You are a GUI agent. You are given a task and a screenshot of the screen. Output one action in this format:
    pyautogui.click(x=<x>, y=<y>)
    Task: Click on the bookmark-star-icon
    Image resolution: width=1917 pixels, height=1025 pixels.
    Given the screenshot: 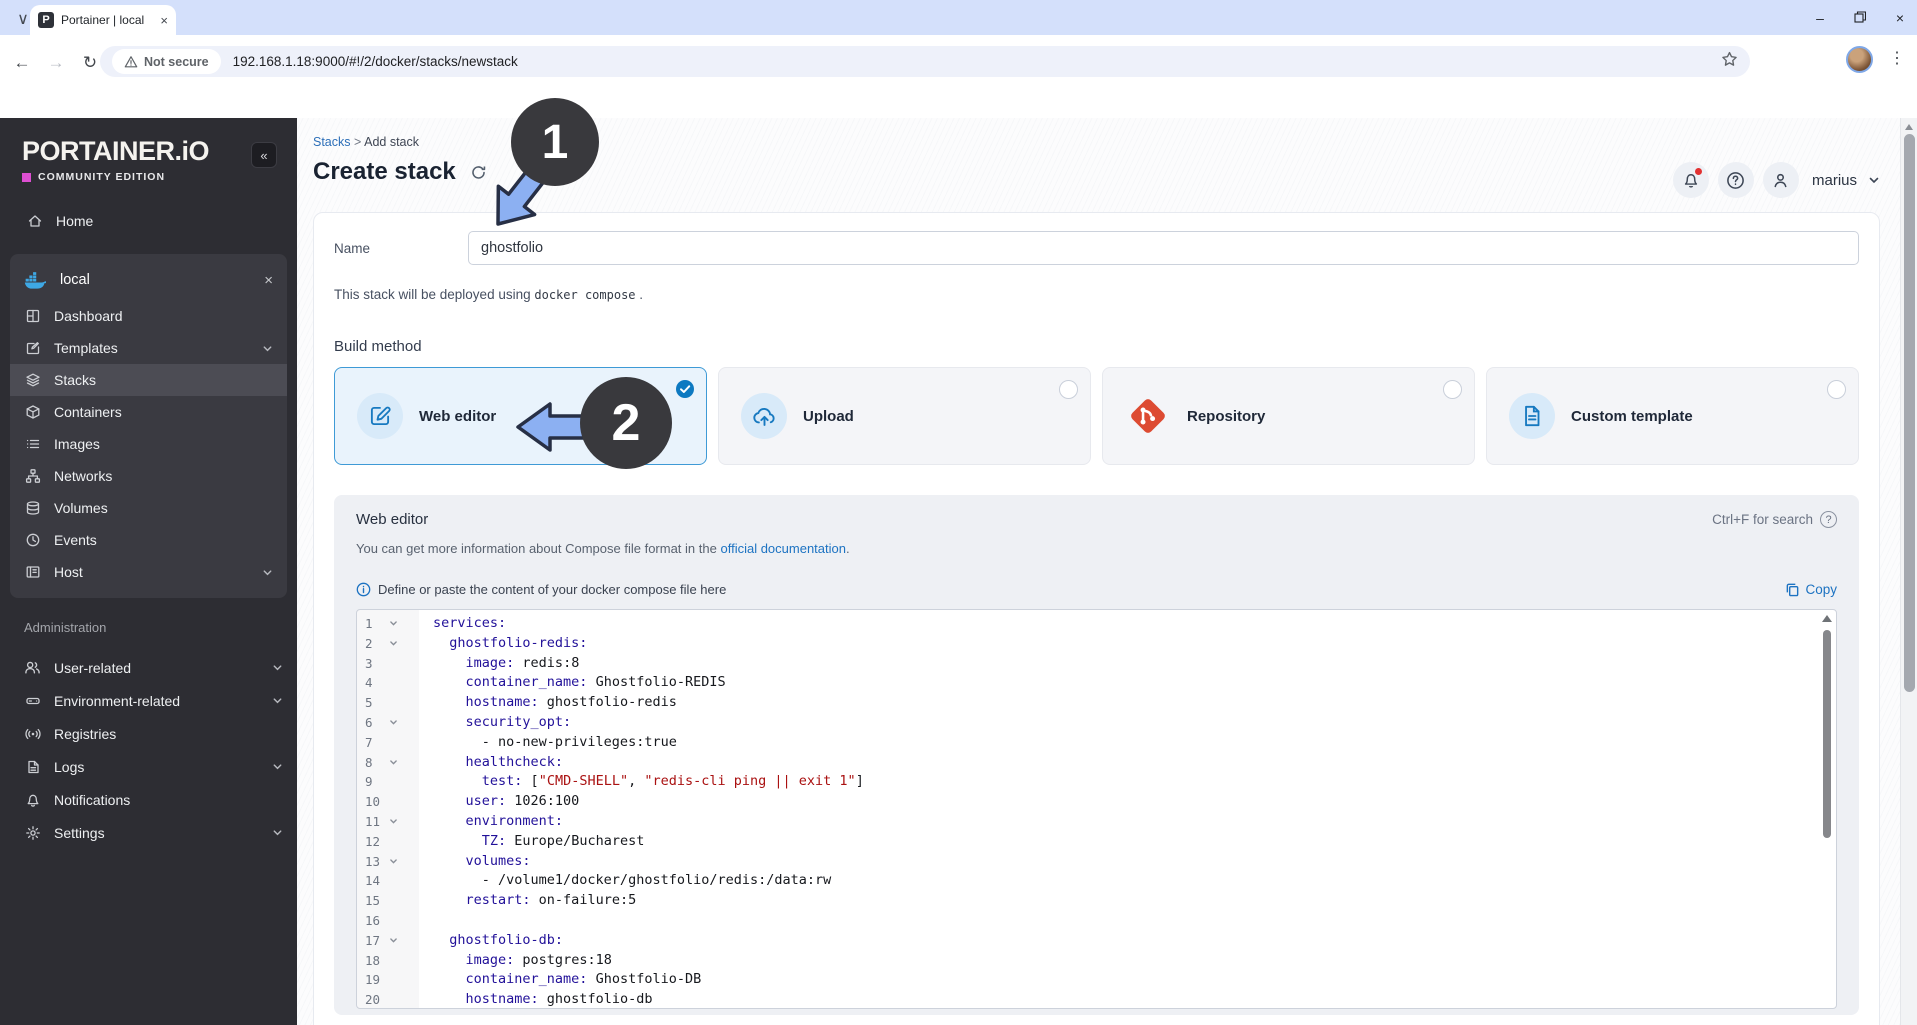 What is the action you would take?
    pyautogui.click(x=1729, y=62)
    